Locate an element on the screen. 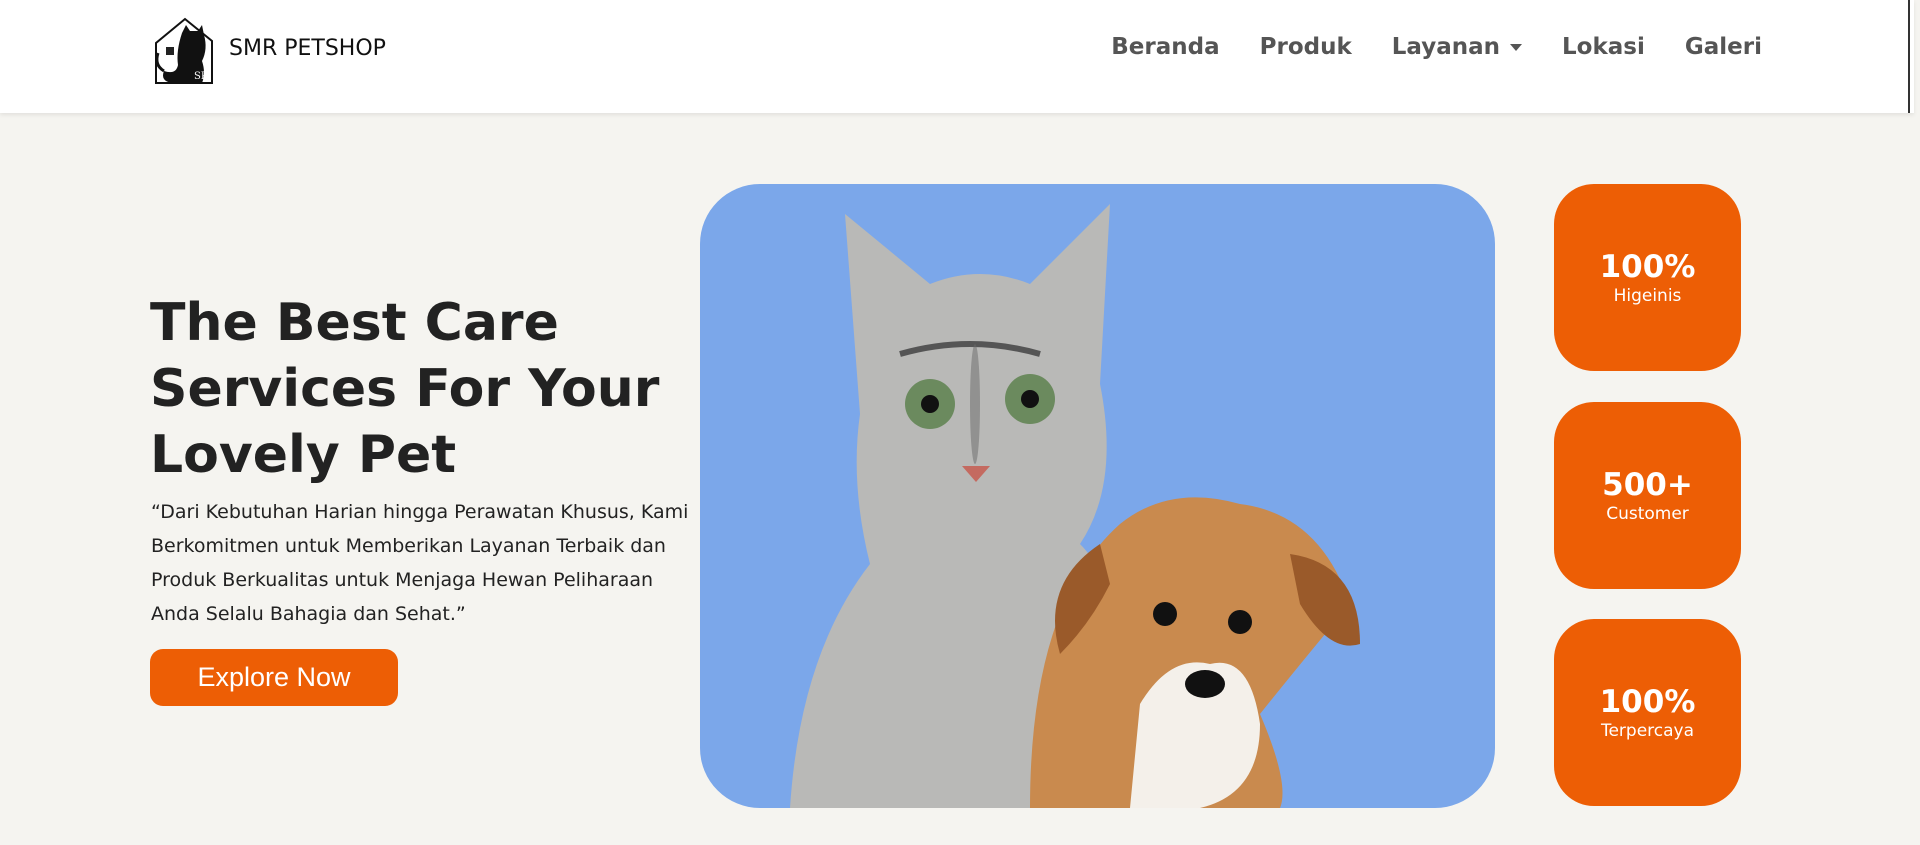 The image size is (1920, 845). caret-down-icon is located at coordinates (1516, 47).